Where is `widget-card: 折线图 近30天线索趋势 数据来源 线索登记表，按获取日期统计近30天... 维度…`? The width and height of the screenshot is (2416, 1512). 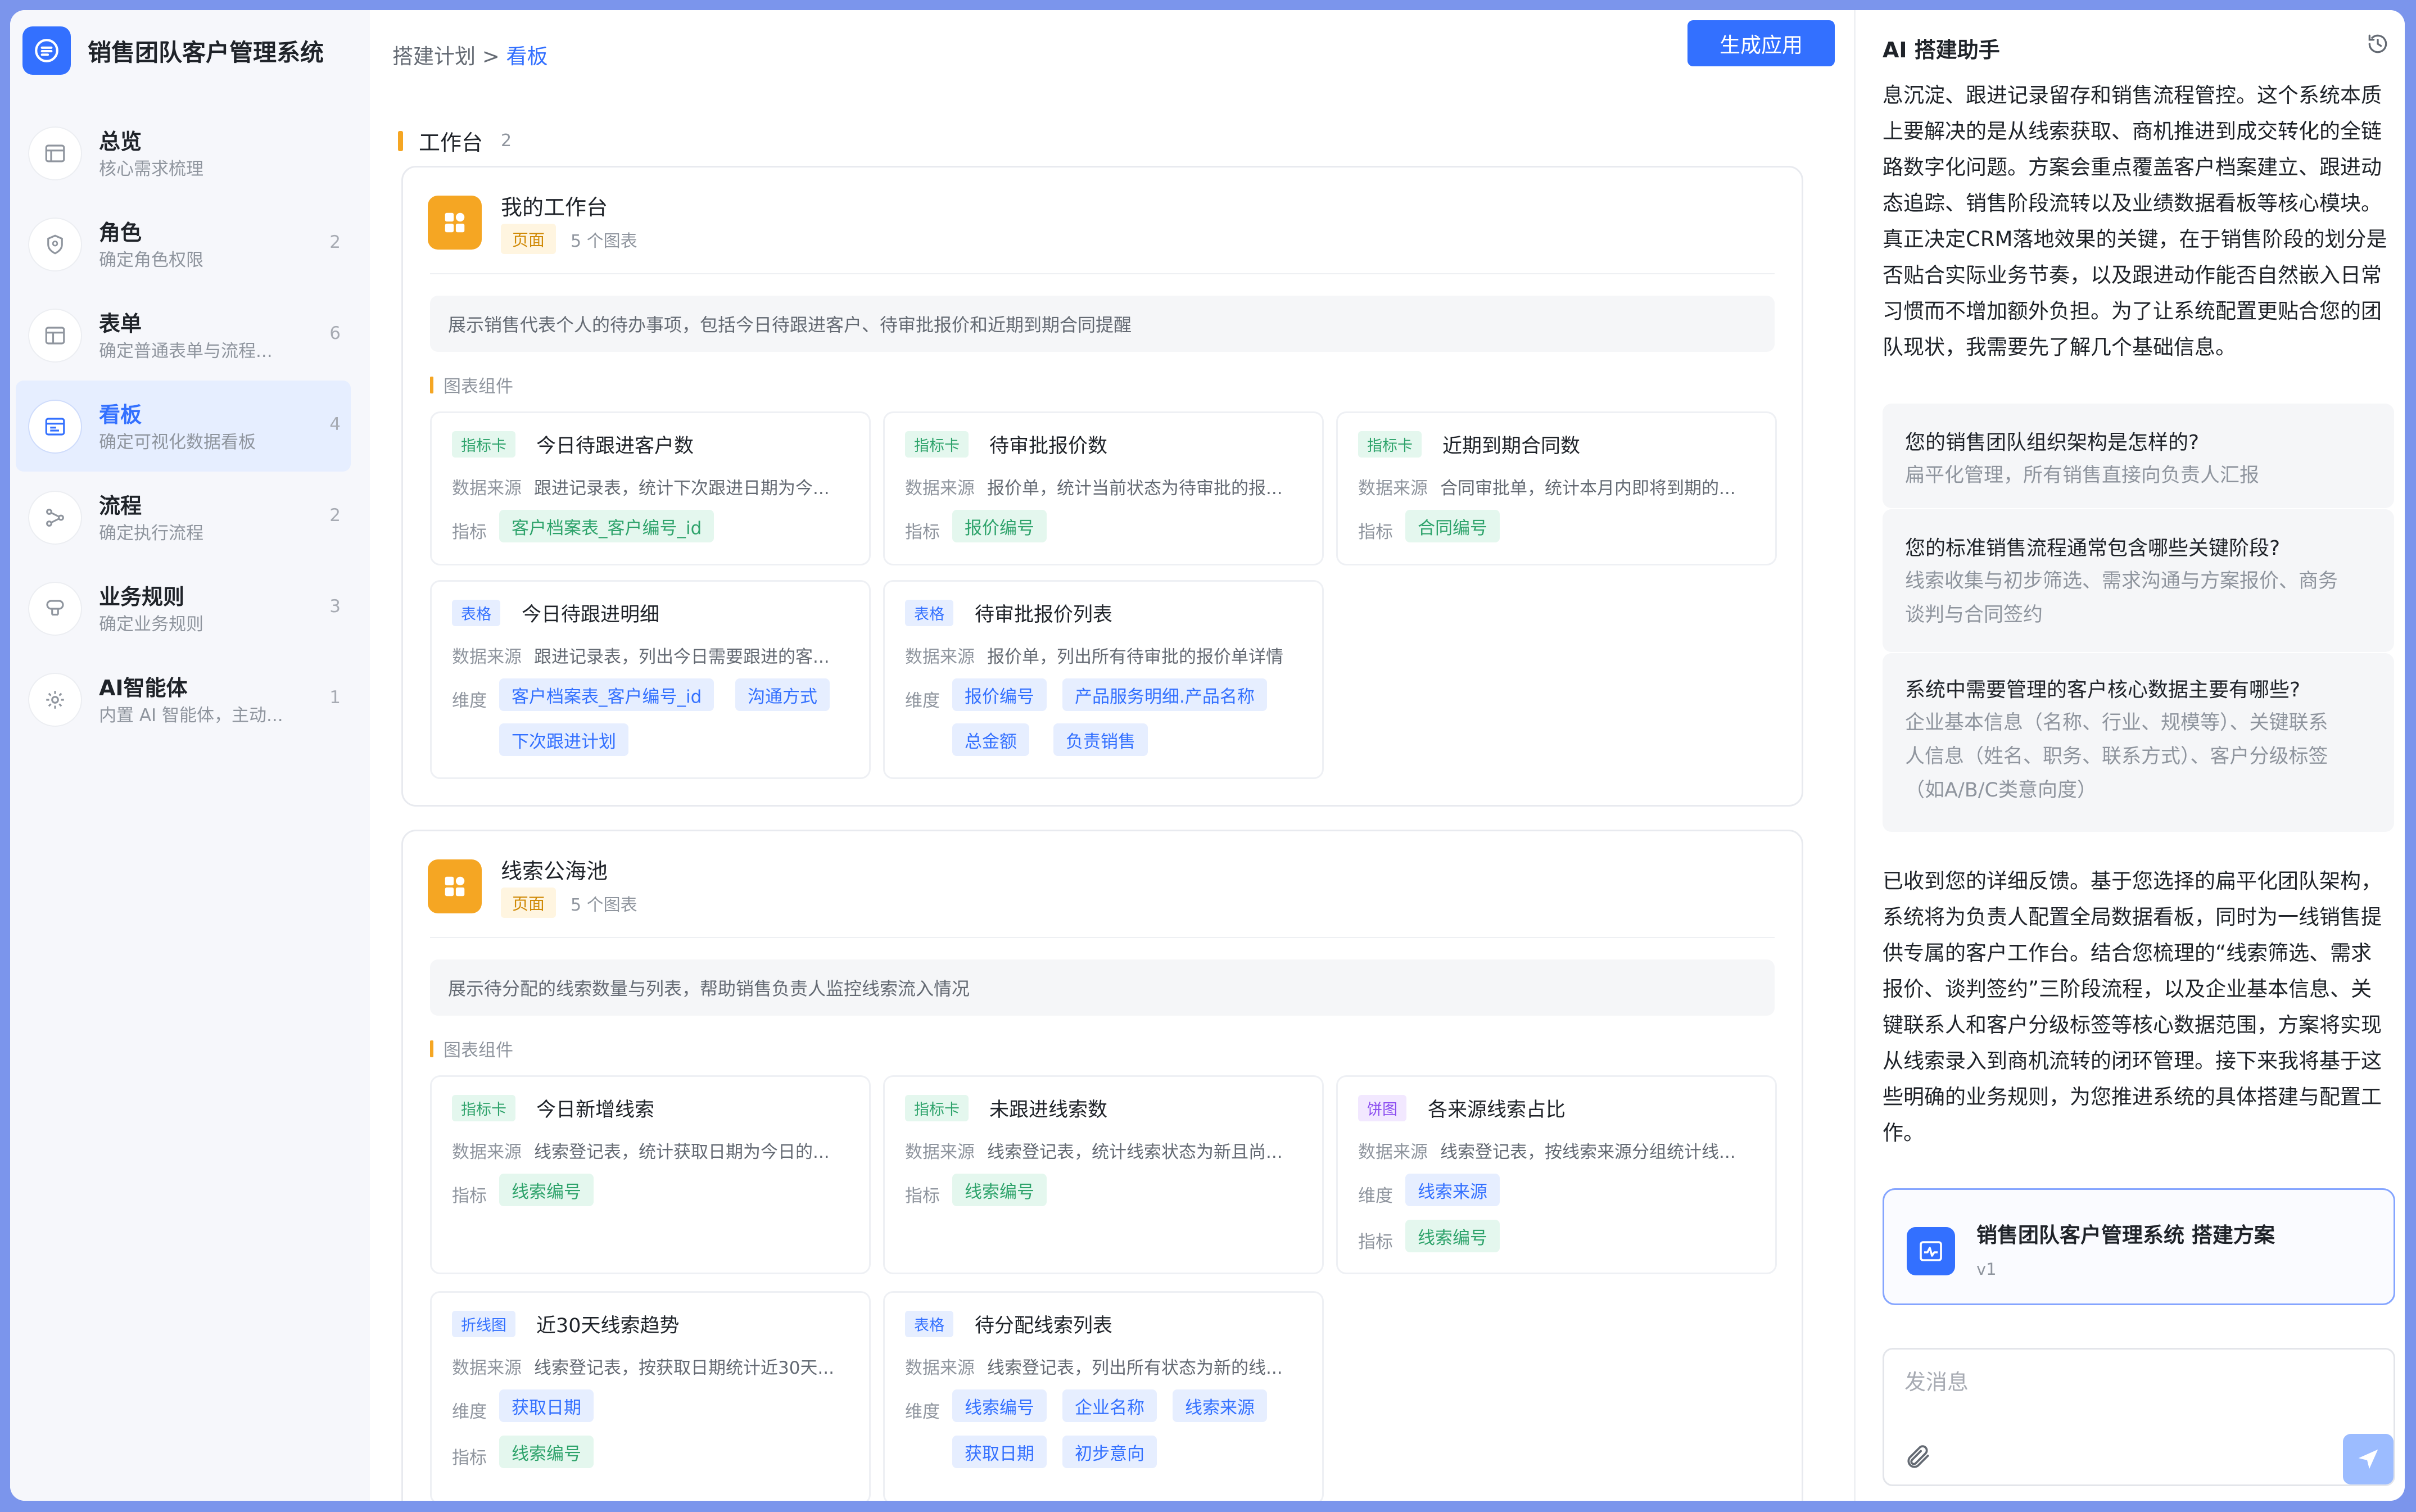
widget-card: 折线图 近30天线索趋势 数据来源 线索登记表，按获取日期统计近30天... 维度… is located at coordinates (650, 1396).